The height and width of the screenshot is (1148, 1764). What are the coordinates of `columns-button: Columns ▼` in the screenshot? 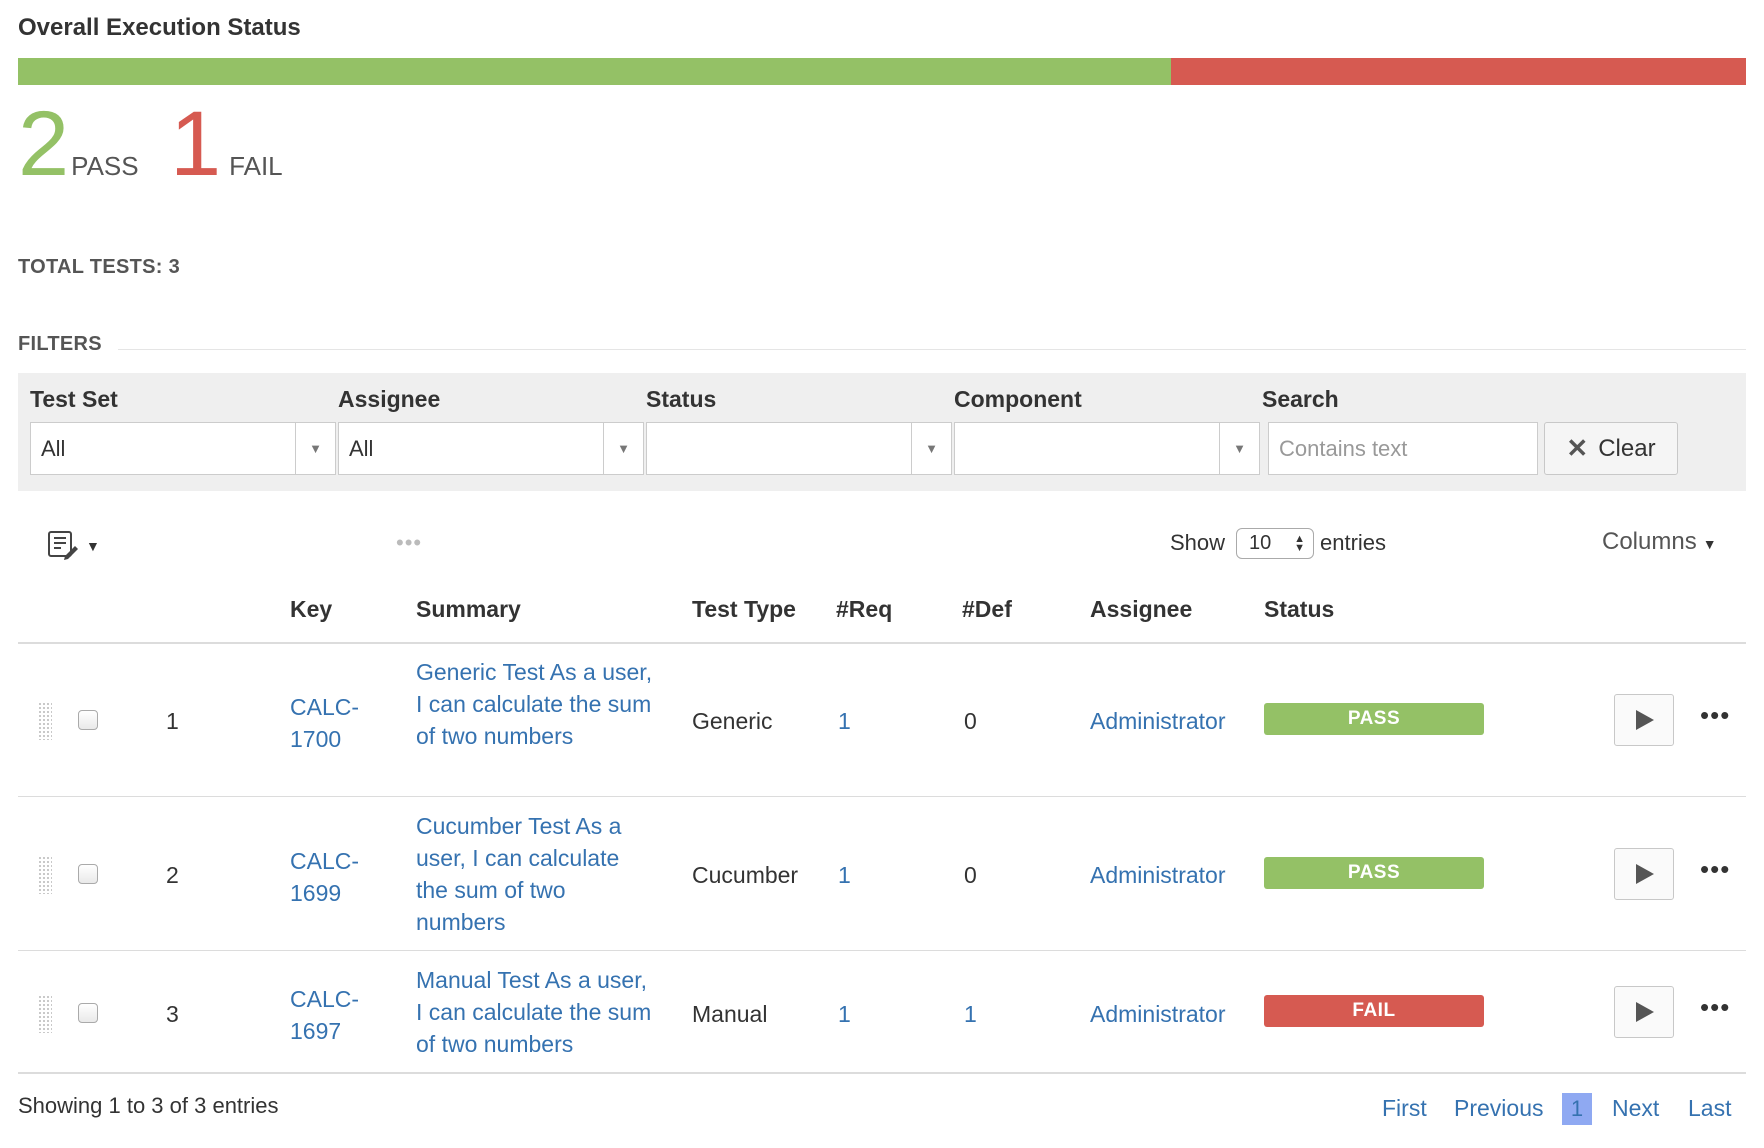 It's located at (1659, 542).